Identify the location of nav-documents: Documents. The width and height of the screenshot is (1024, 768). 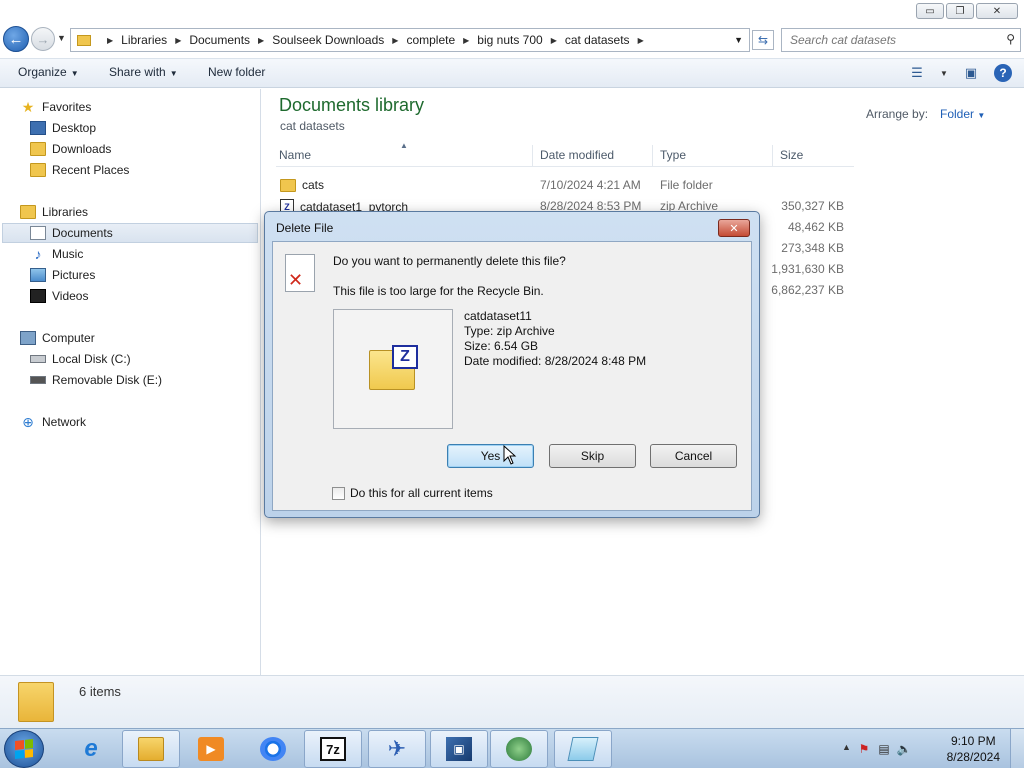
(130, 233).